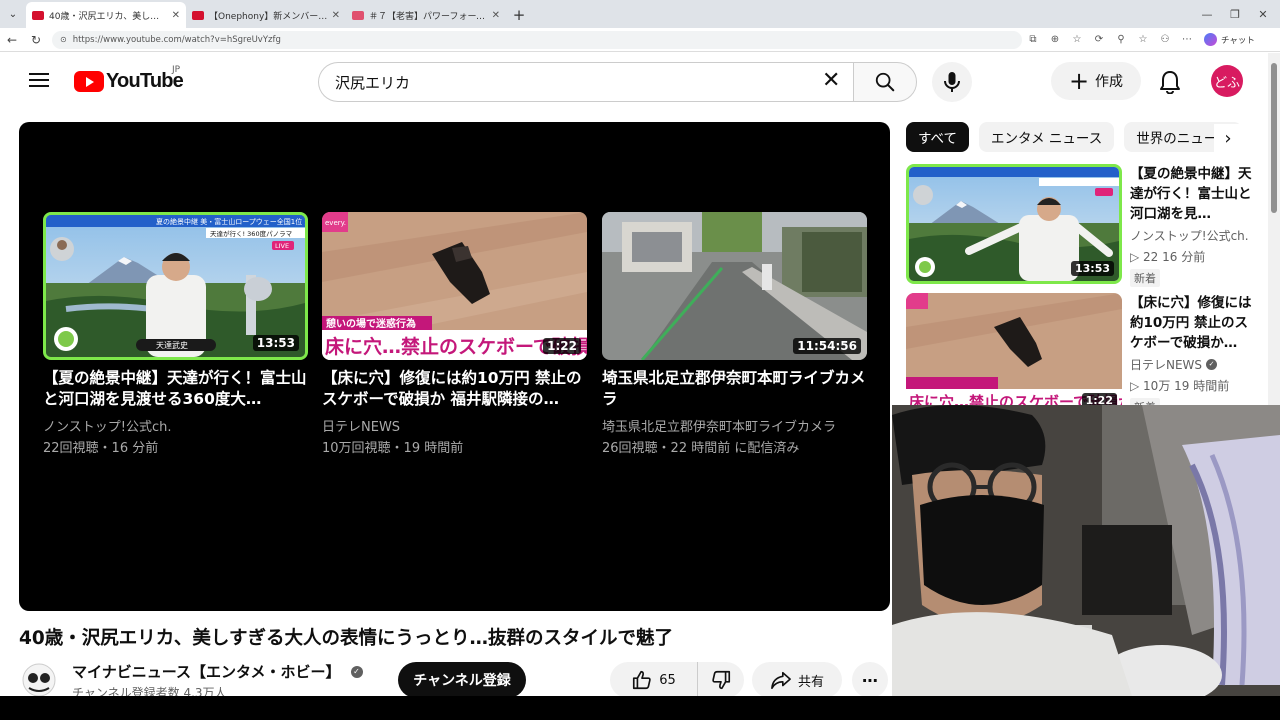 The image size is (1280, 720). What do you see at coordinates (346, 638) in the screenshot?
I see `video-title: 40歳・沢尻エリカ、美しすぎる大人の表情にうっとり…抜群のスタイルで魅了` at bounding box center [346, 638].